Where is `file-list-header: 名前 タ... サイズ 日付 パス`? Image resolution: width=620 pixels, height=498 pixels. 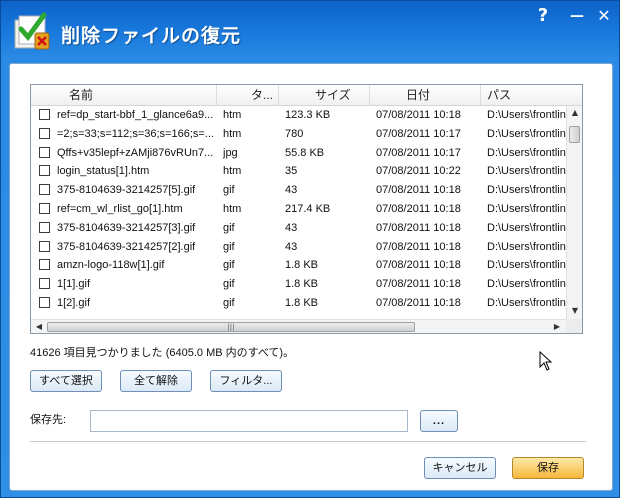 file-list-header: 名前 タ... サイズ 日付 パス is located at coordinates (306, 95).